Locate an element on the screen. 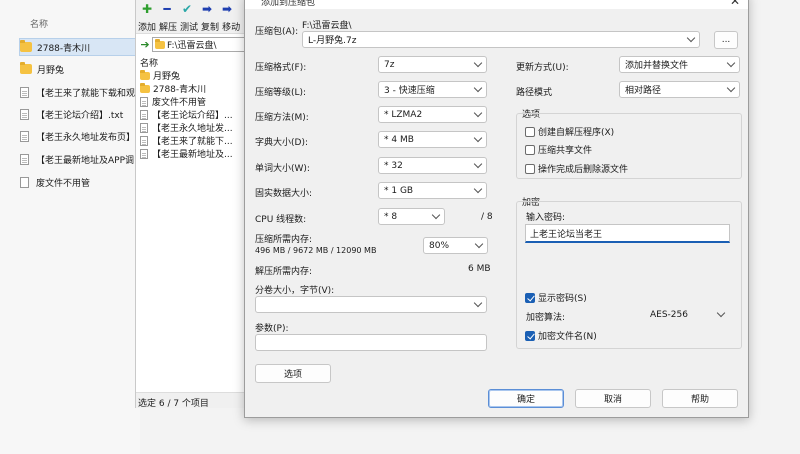 This screenshot has height=454, width=800. explorer-item: 月野兔 is located at coordinates (82, 69).